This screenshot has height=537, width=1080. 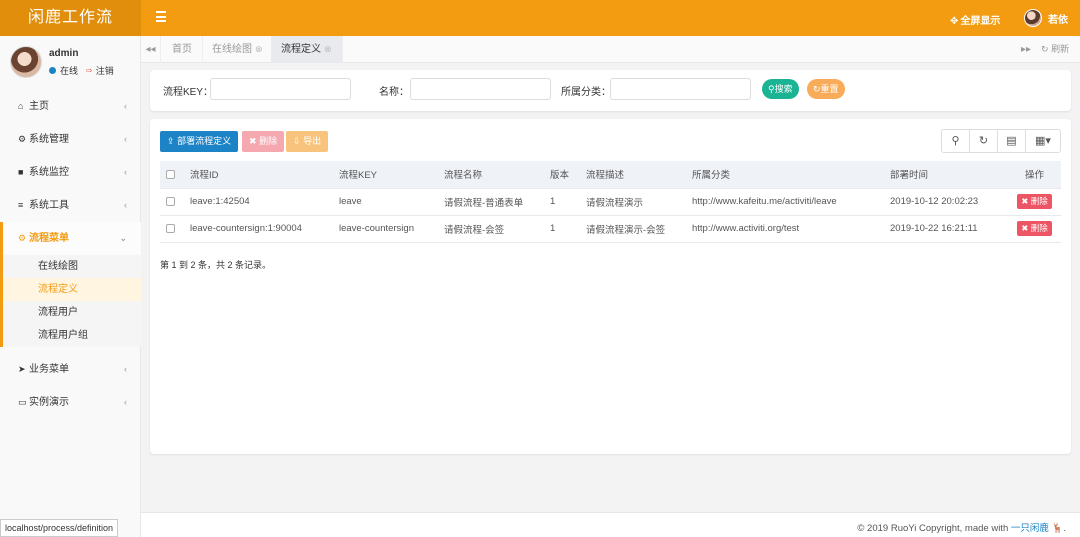 I want to click on app-brand: 闲鹿工作流, so click(x=70, y=18).